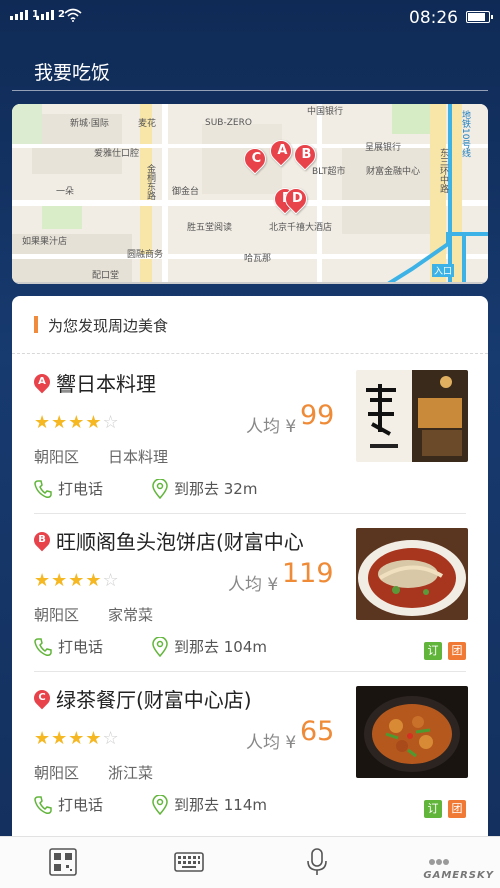 This screenshot has width=500, height=888. I want to click on map-label: 如果果汁店, so click(45, 242).